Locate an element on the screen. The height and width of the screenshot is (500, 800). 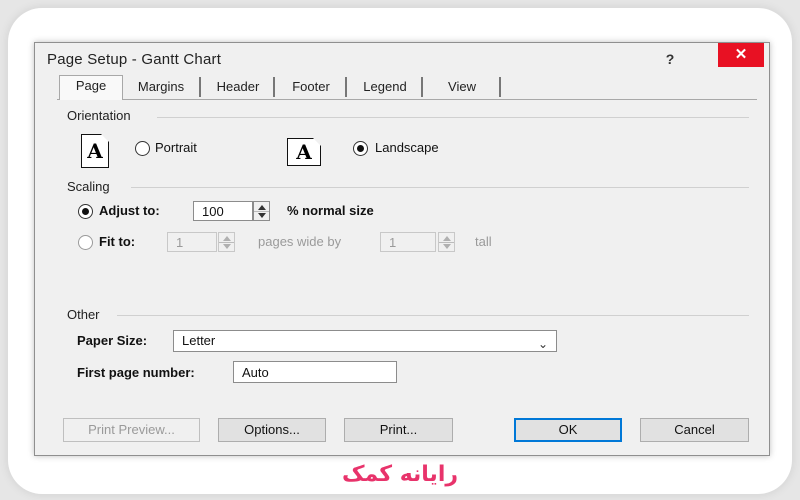
landscape-page-icon: A is located at coordinates (304, 152).